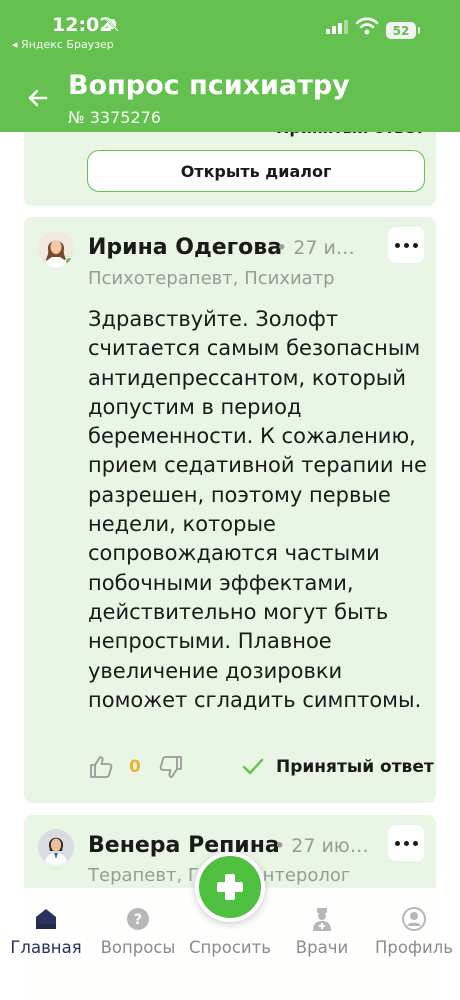  I want to click on doctor-specialty: Психотерапевт, Психиатр, so click(211, 278).